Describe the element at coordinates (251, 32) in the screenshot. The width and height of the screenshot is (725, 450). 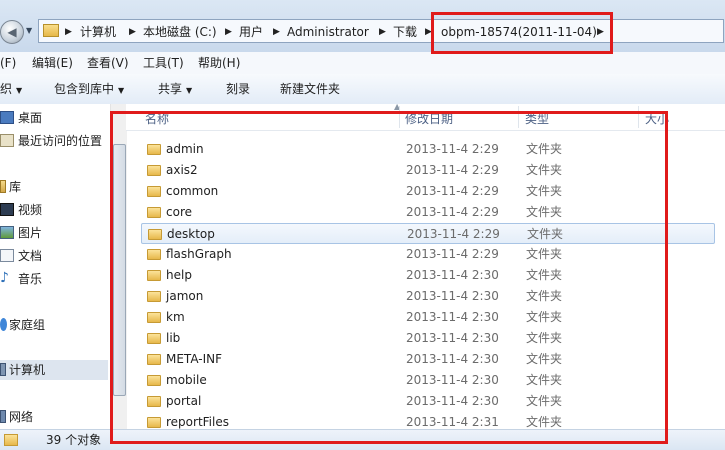
I see `breadcrumb-users: 用户` at that location.